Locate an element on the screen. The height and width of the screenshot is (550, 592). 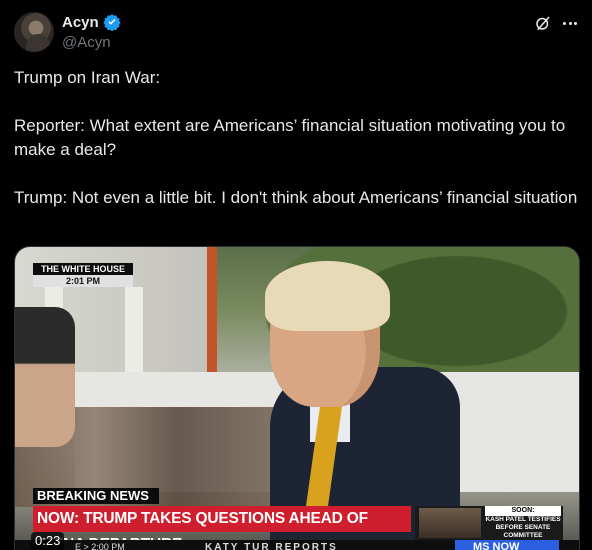
ticker-time: E > 2:00 PM is located at coordinates (100, 546).